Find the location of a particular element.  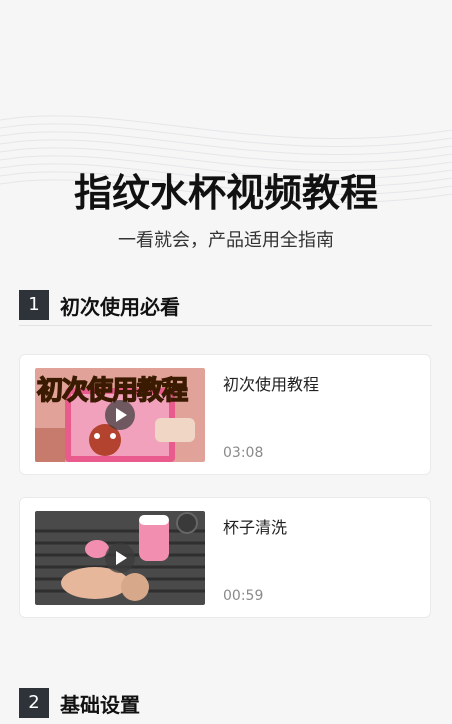

video-title: 初次使用教程 is located at coordinates (271, 384).